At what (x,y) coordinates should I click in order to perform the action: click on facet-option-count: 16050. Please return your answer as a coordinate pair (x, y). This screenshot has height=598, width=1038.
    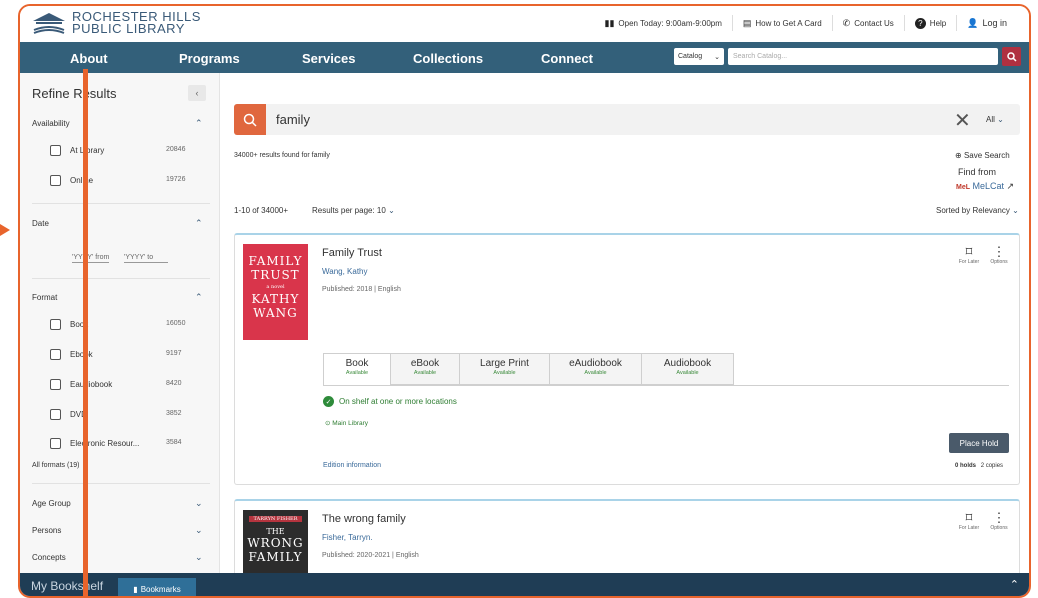
    Looking at the image, I should click on (176, 323).